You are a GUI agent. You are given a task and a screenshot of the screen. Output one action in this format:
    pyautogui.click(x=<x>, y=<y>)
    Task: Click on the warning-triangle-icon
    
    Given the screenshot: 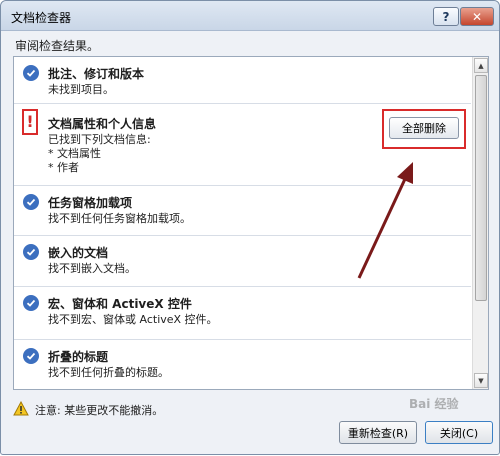 What is the action you would take?
    pyautogui.click(x=21, y=408)
    